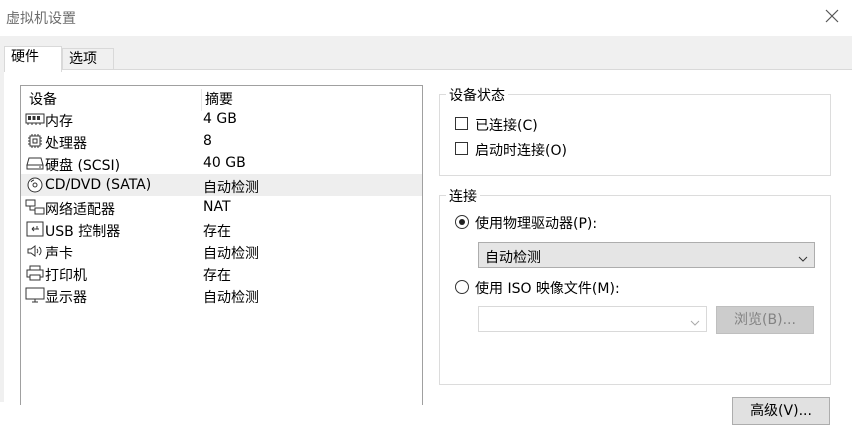  Describe the element at coordinates (35, 163) in the screenshot. I see `hard-disk-icon` at that location.